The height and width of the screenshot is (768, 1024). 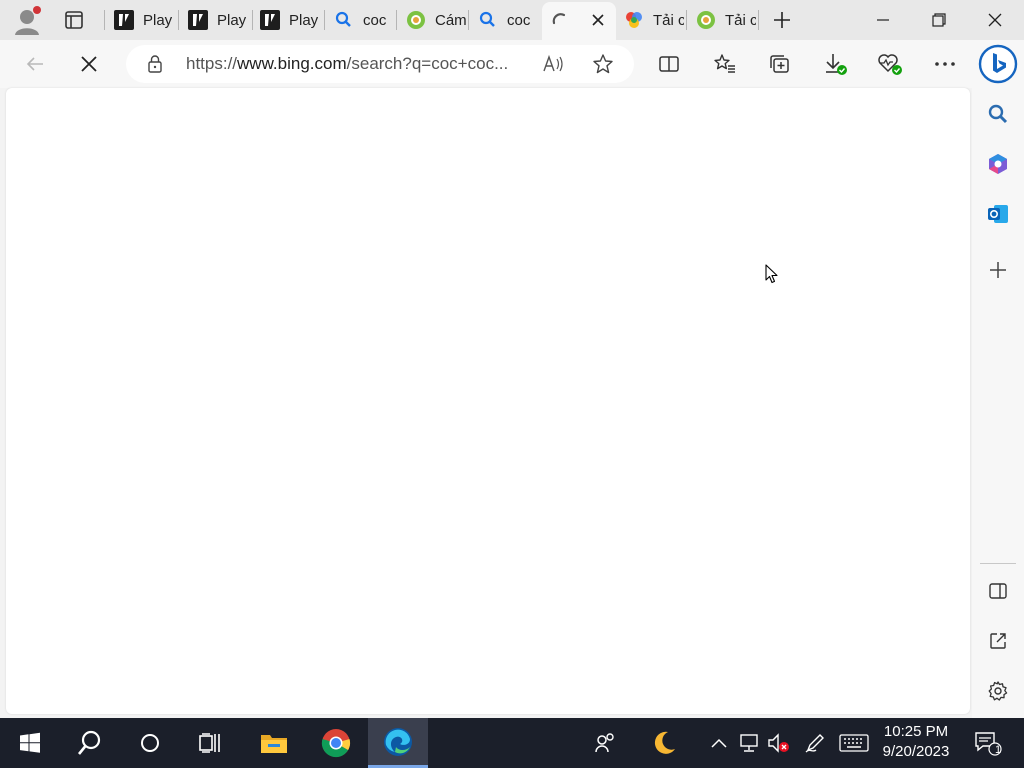 I want to click on cortana-icon, so click(x=150, y=743).